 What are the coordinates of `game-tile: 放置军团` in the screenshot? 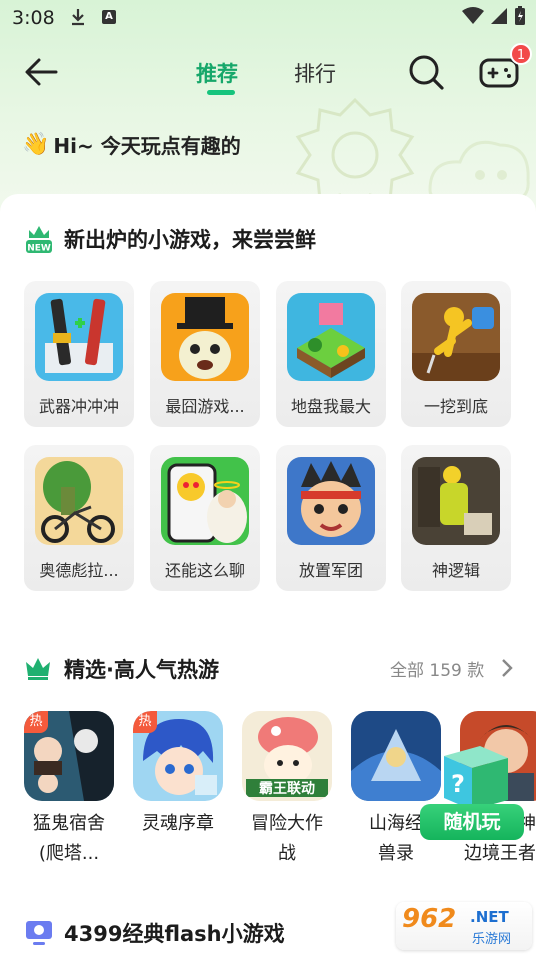 It's located at (331, 518).